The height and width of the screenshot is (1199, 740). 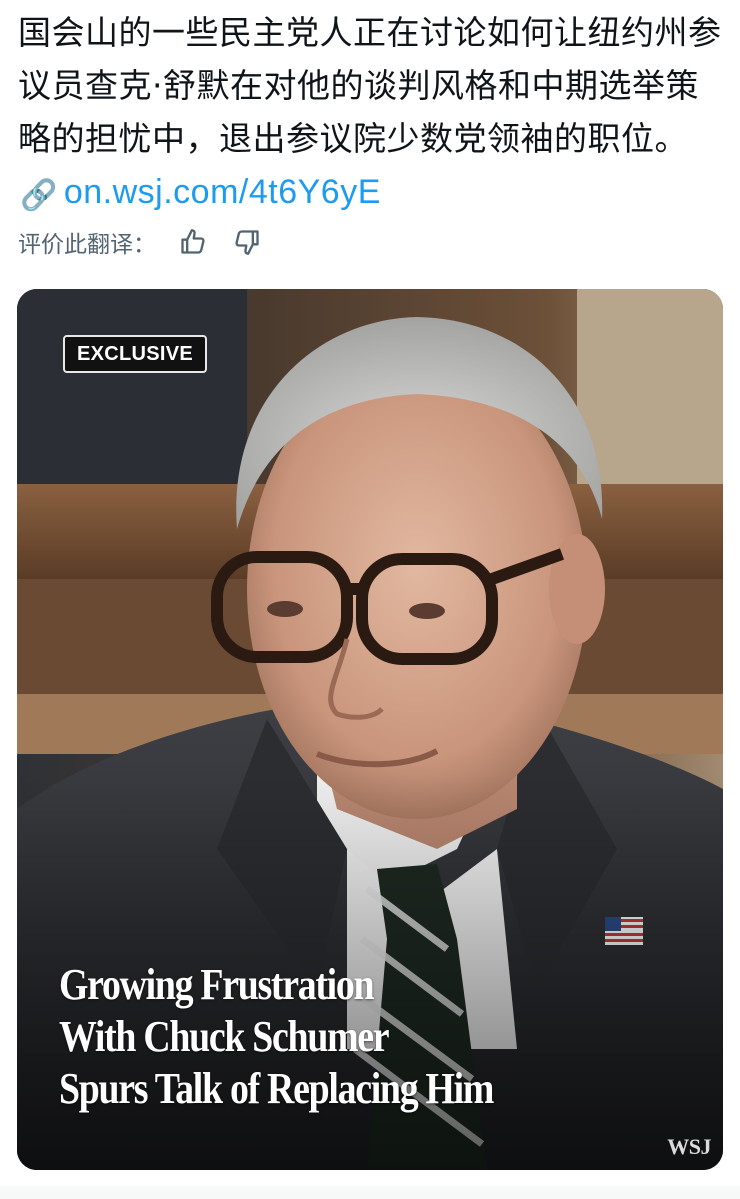 I want to click on headline-line: Growing Frustration, so click(x=217, y=984).